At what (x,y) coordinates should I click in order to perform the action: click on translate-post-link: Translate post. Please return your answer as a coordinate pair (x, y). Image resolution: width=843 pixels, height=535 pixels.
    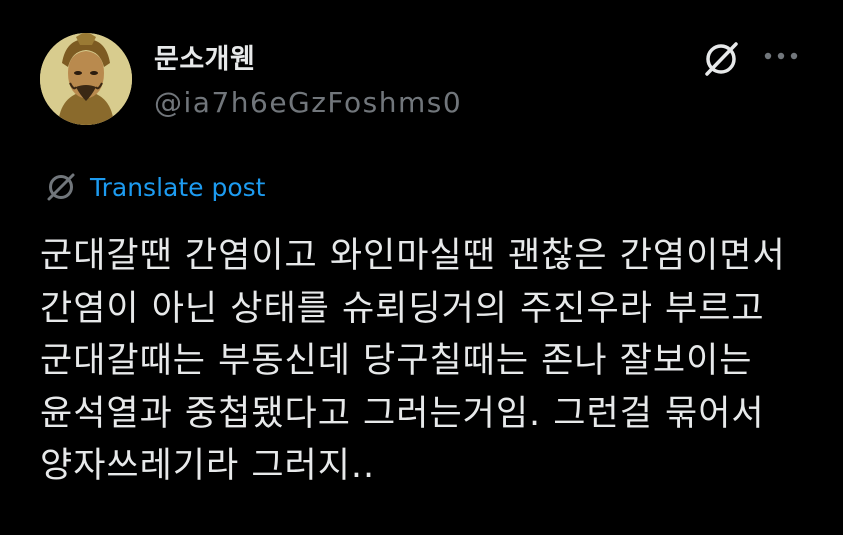
    Looking at the image, I should click on (154, 187).